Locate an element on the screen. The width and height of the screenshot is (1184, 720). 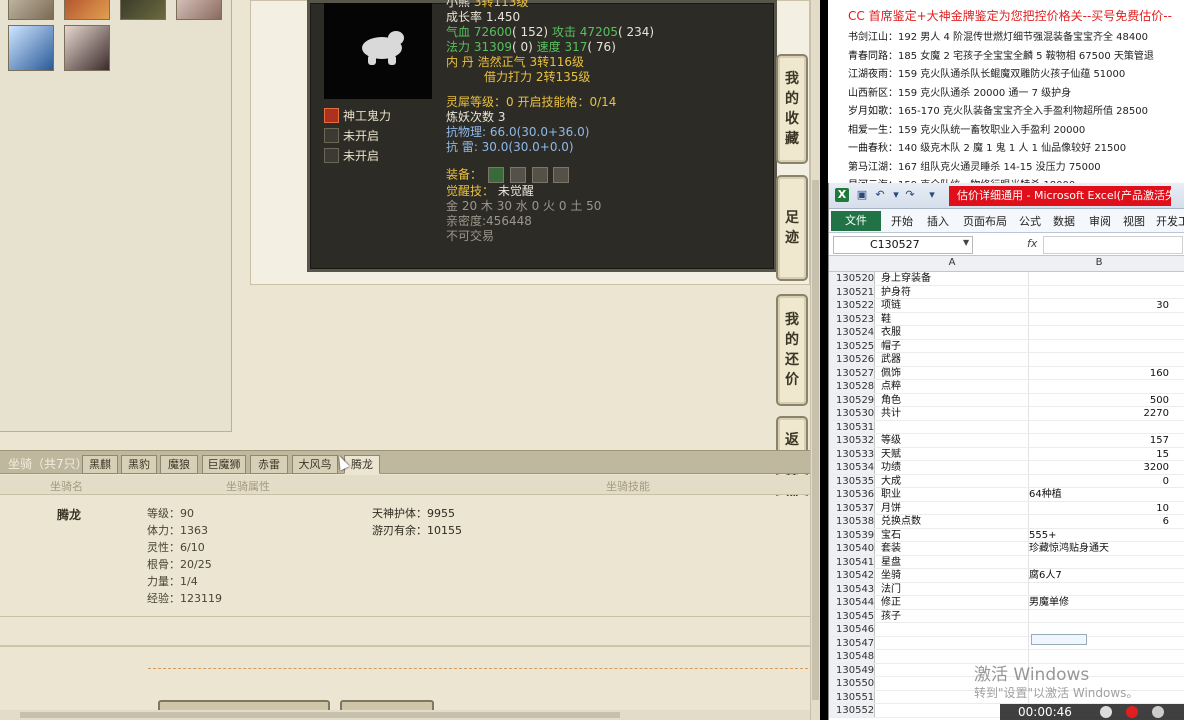
row-header: 130525 is located at coordinates (852, 345).